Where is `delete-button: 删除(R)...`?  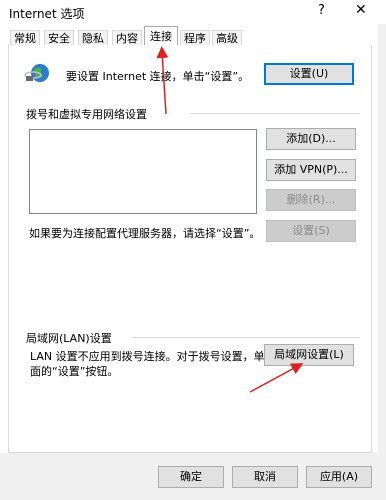 delete-button: 删除(R)... is located at coordinates (311, 200).